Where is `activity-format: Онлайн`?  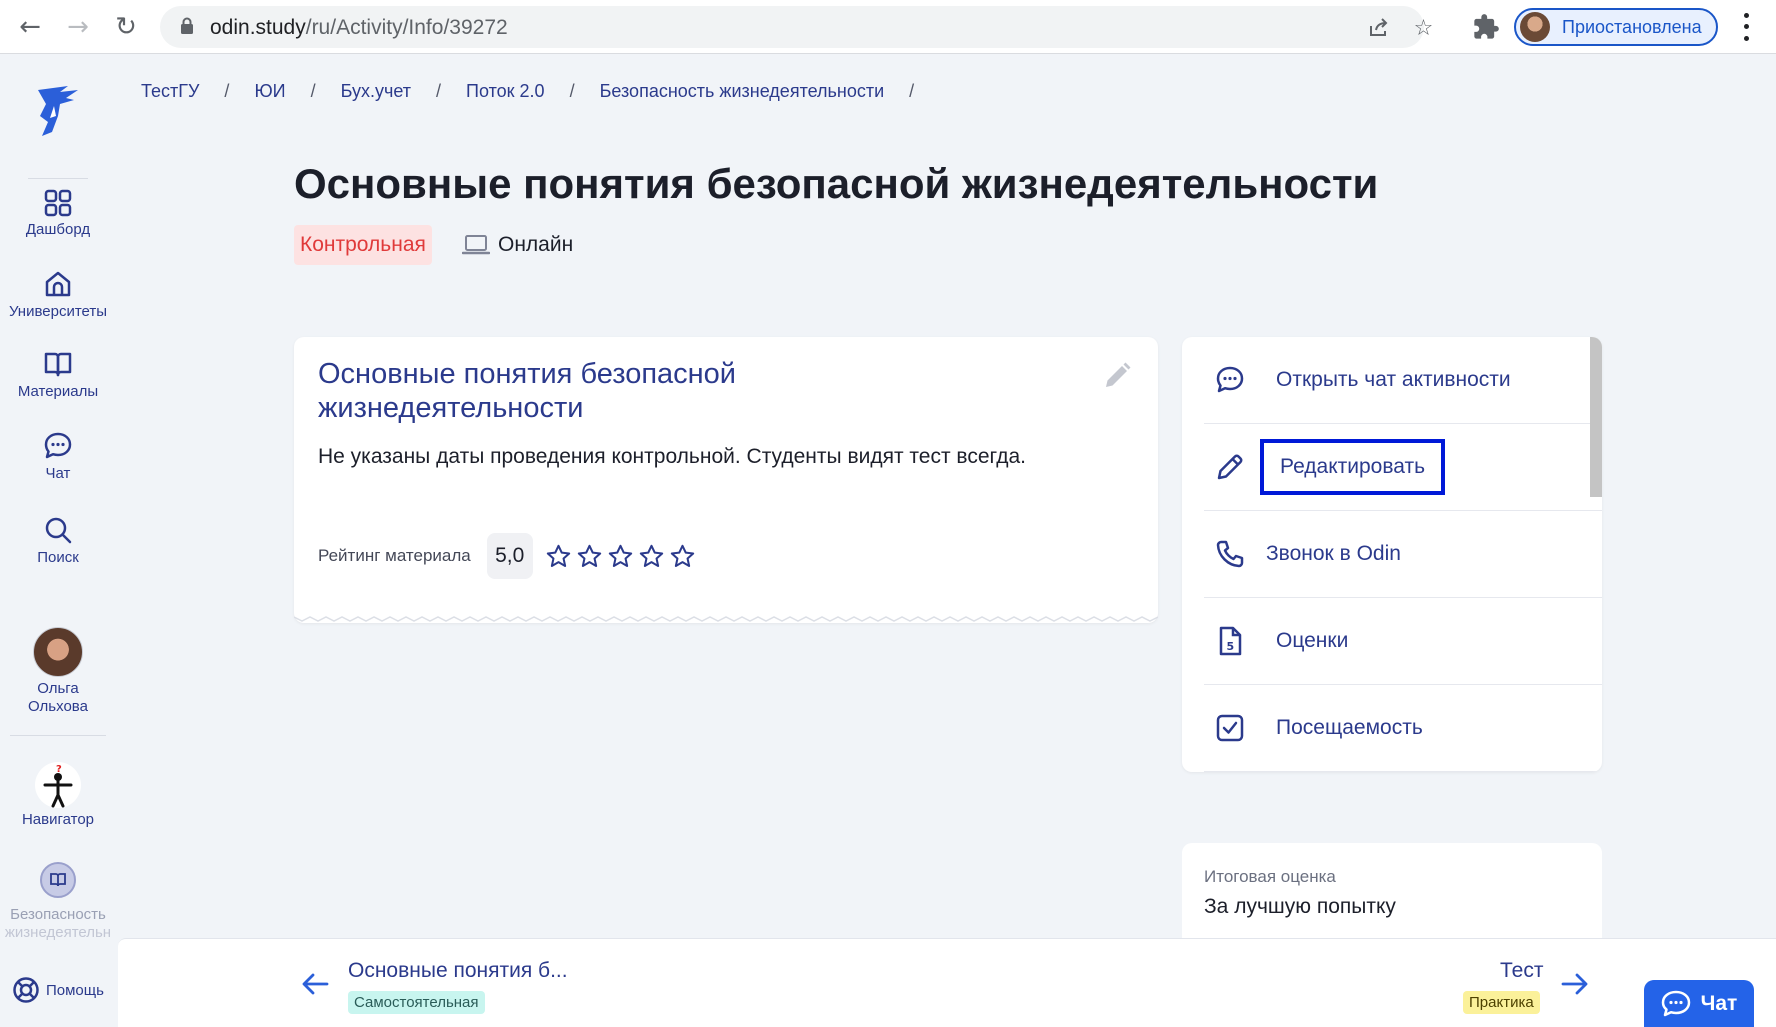 activity-format: Онлайн is located at coordinates (517, 245).